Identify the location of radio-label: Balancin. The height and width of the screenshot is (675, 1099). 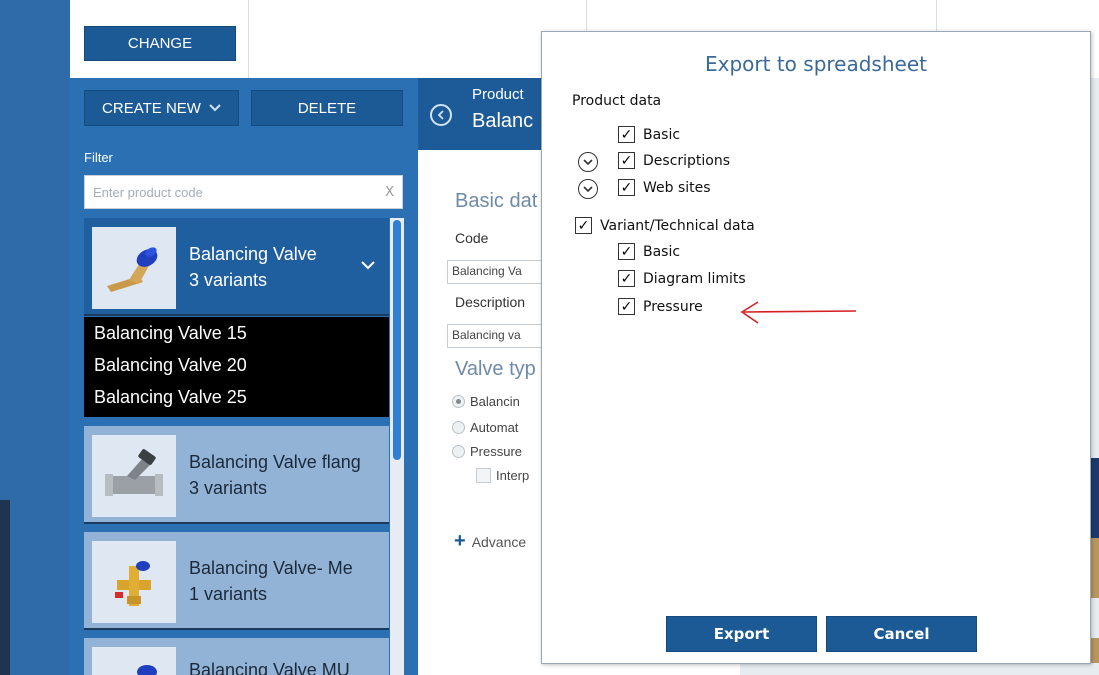
(495, 401).